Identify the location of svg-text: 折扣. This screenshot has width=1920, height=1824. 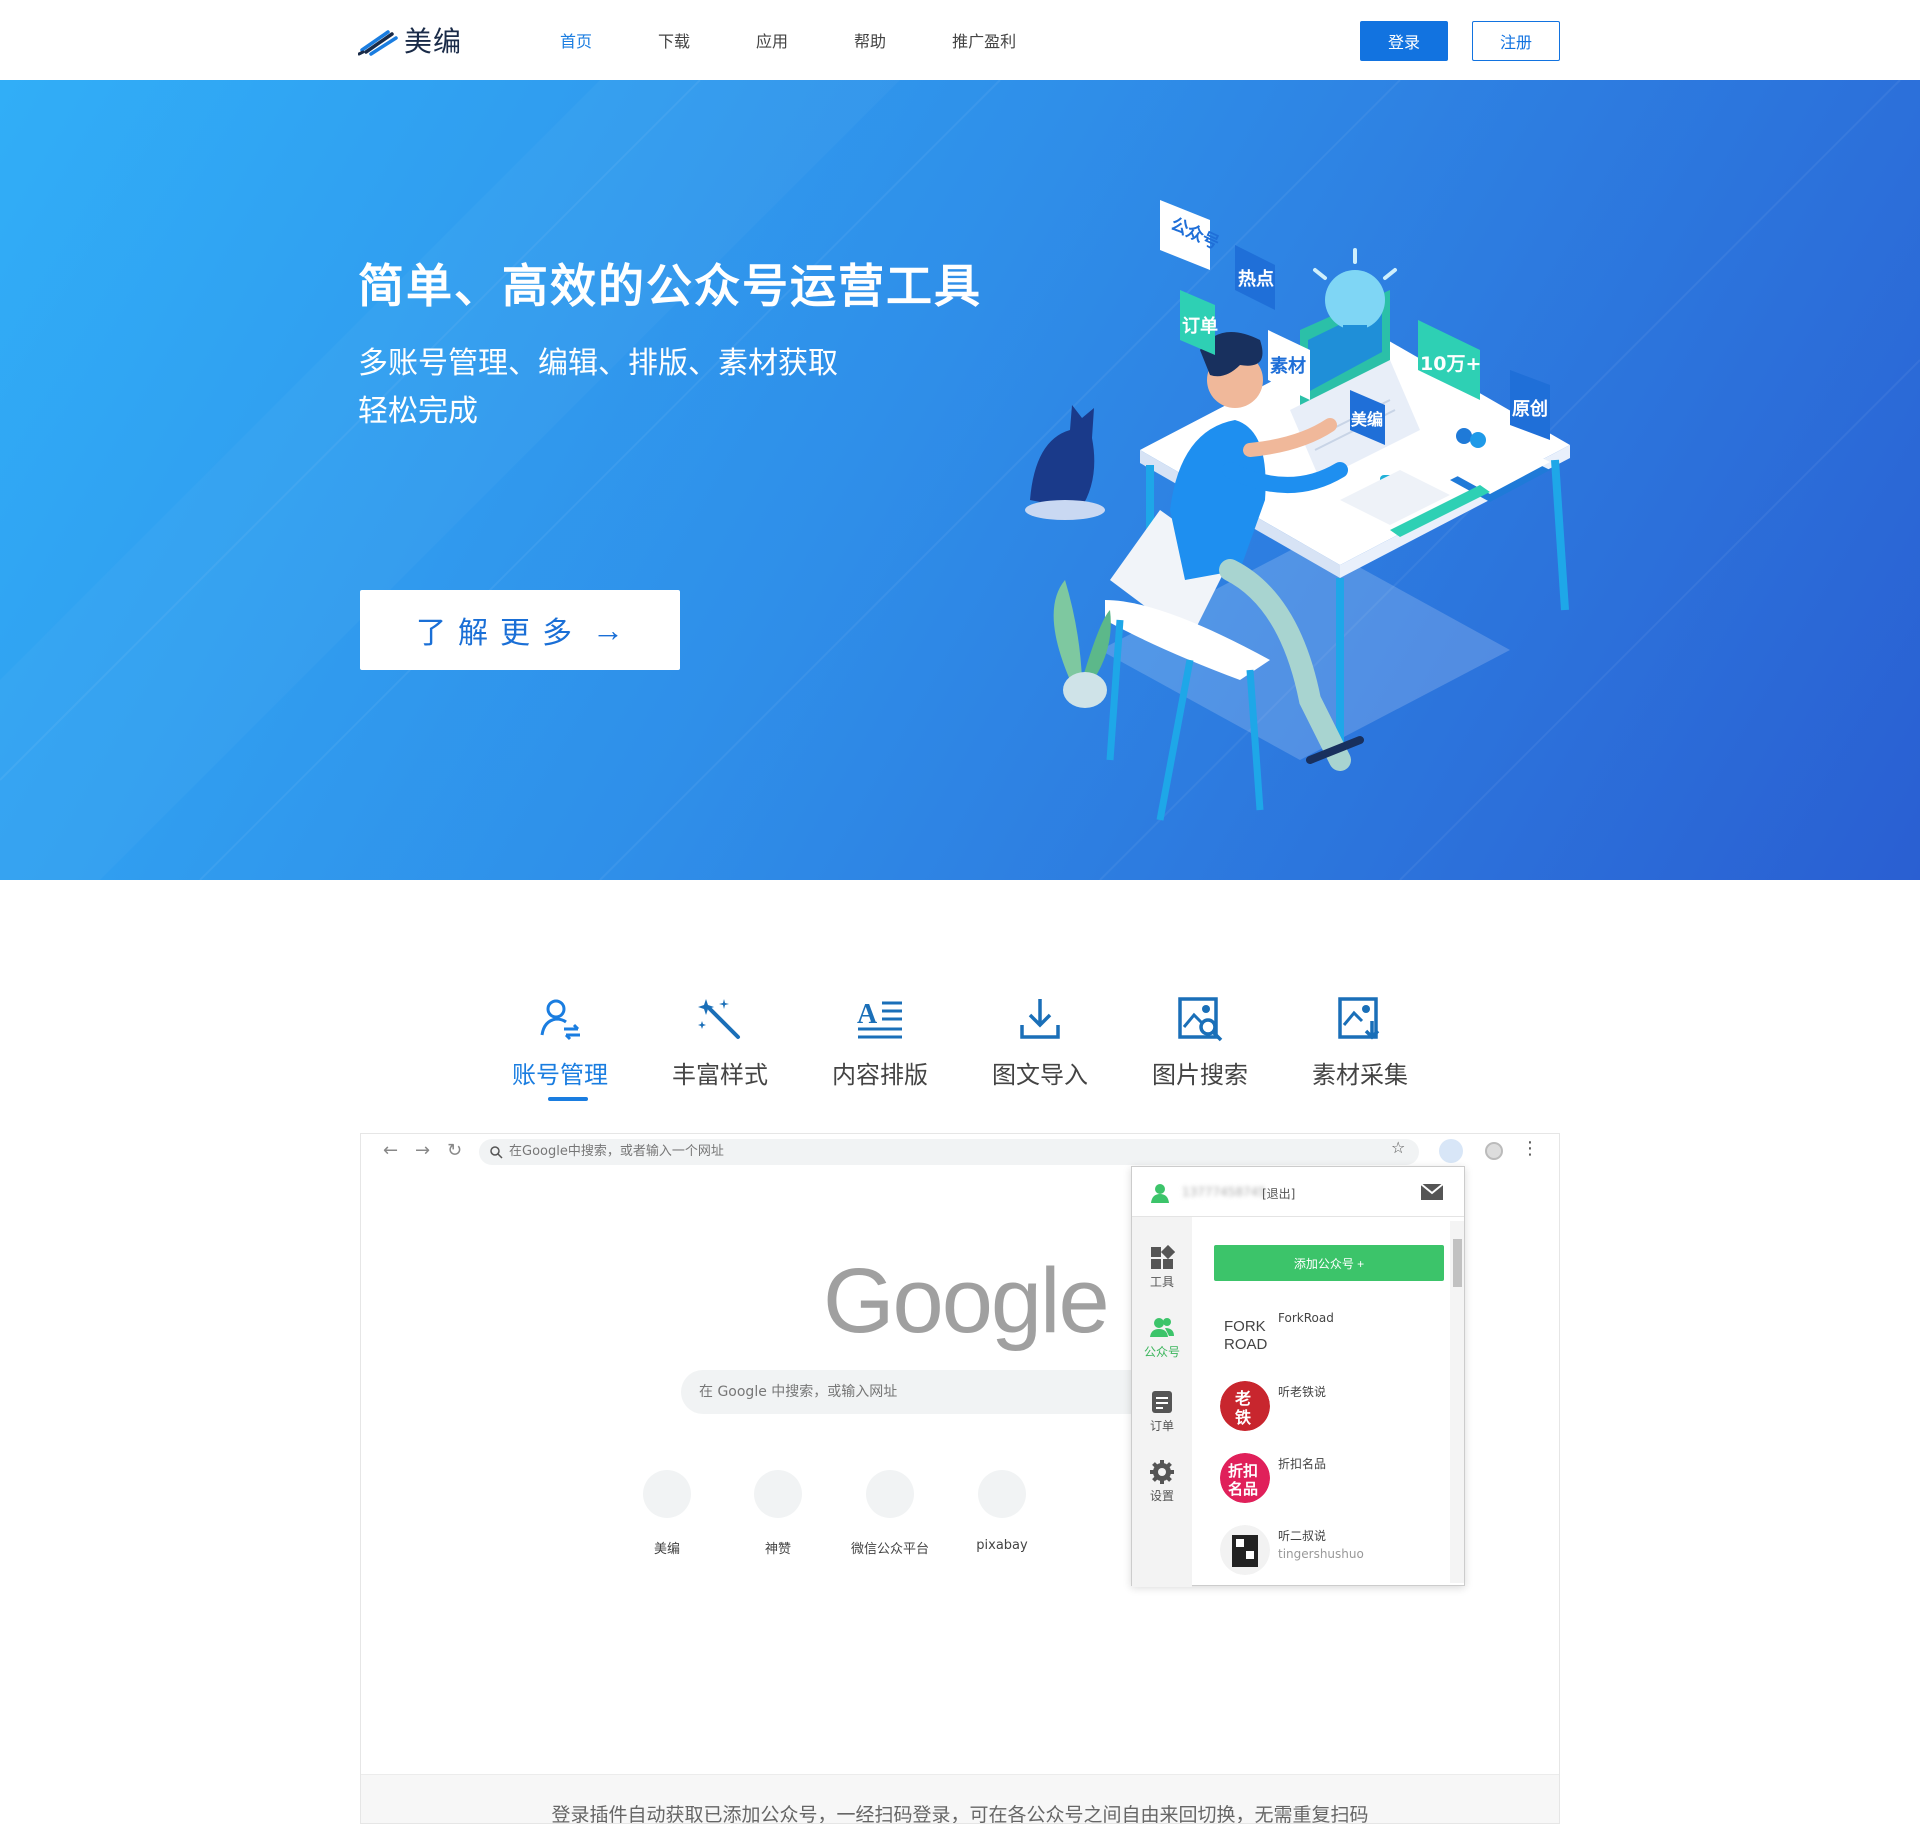
(1243, 1471).